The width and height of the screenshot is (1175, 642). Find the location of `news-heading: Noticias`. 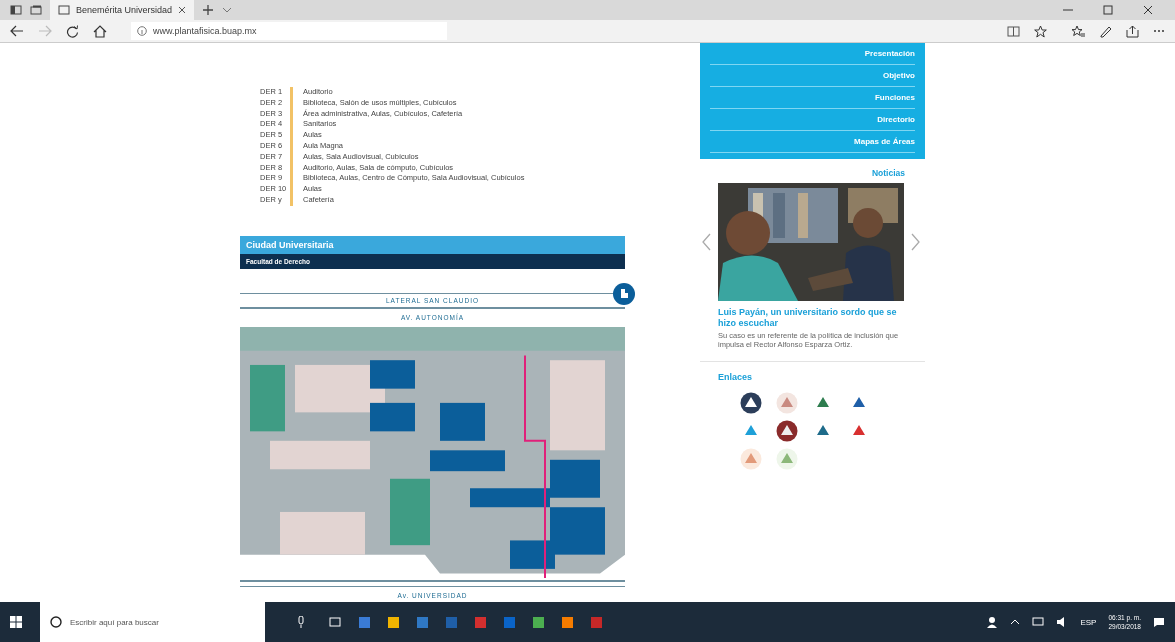

news-heading: Noticias is located at coordinates (887, 173).